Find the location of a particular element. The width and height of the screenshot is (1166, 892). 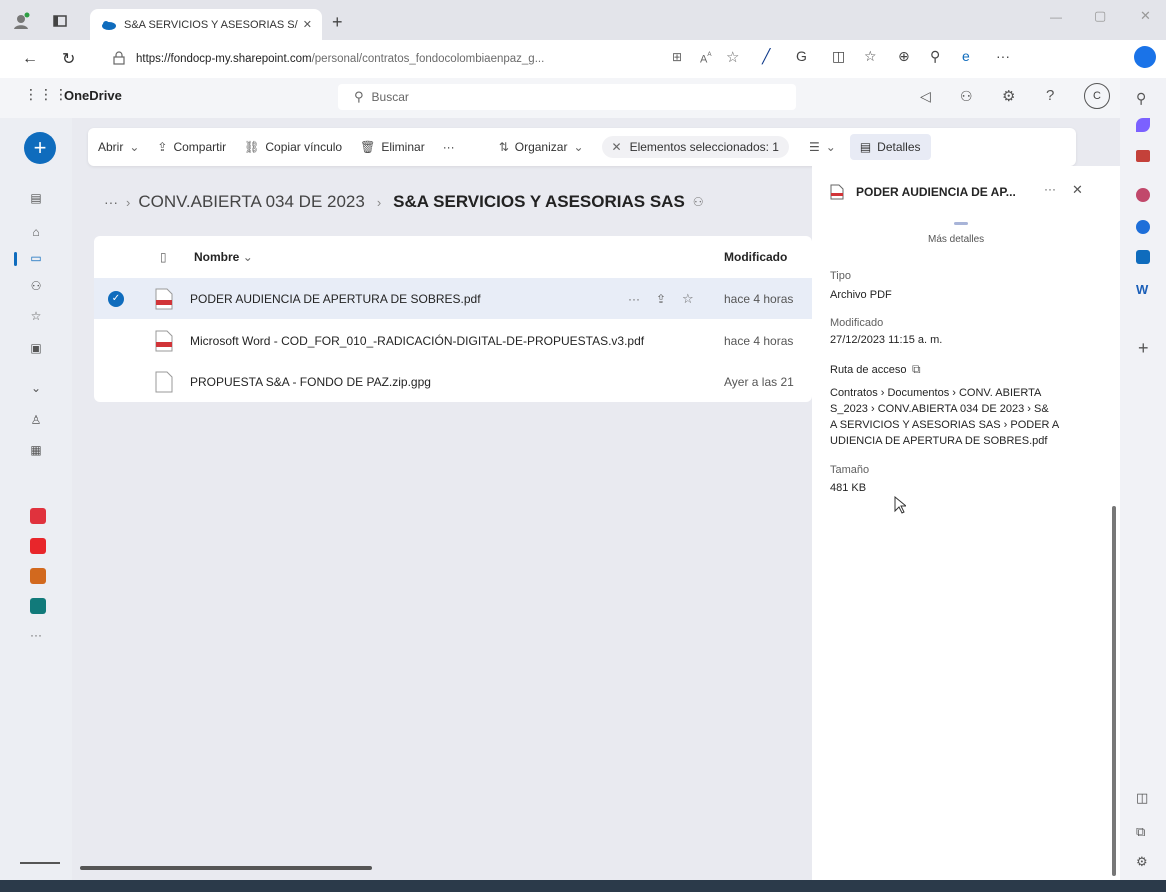

delete-button: 🗑 Eliminar is located at coordinates (392, 147).